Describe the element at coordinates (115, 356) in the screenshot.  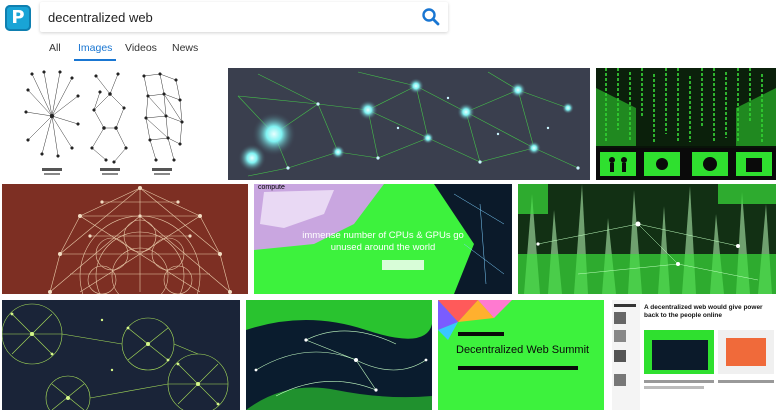
I see `globe-clusters-image` at that location.